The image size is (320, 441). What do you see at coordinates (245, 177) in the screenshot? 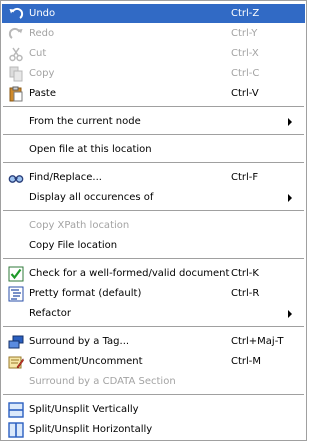
I see `menu-item-shortcut: Ctrl-F` at bounding box center [245, 177].